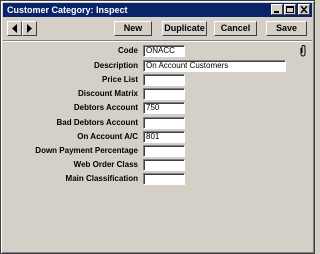 The width and height of the screenshot is (320, 254). Describe the element at coordinates (286, 28) in the screenshot. I see `save-button: Save` at that location.